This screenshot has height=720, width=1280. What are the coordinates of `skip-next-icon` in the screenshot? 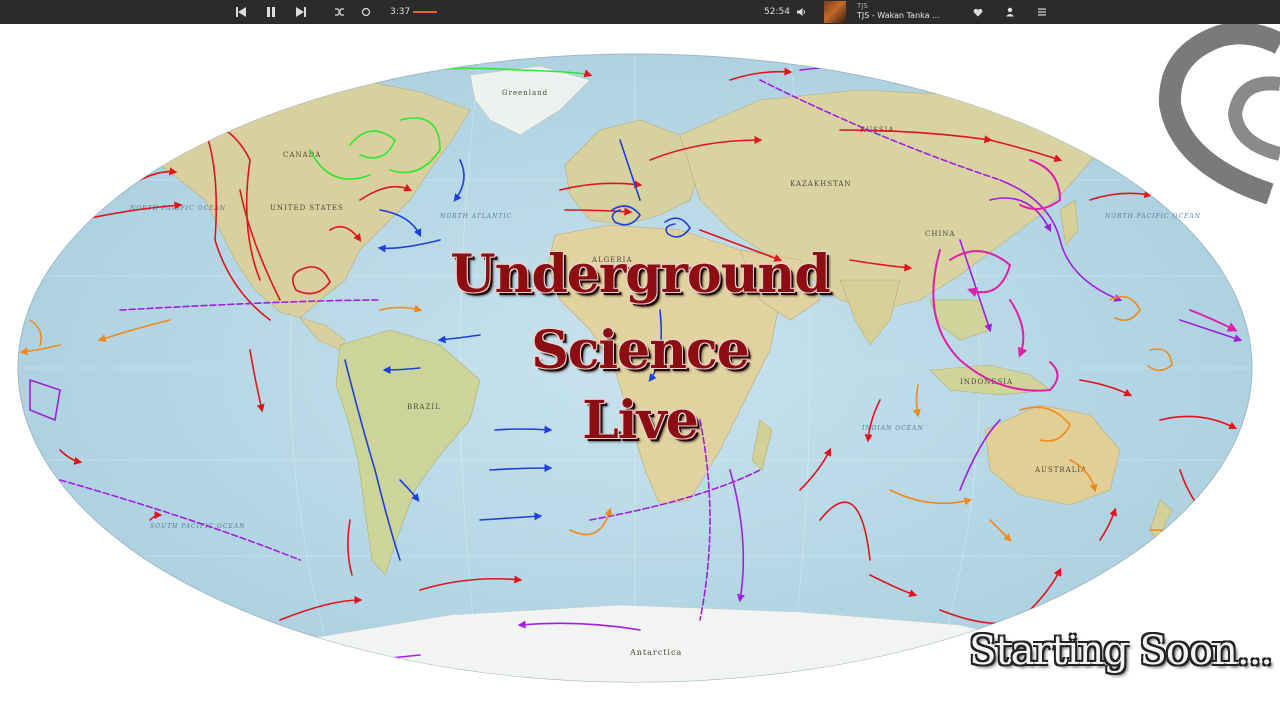 It's located at (301, 12).